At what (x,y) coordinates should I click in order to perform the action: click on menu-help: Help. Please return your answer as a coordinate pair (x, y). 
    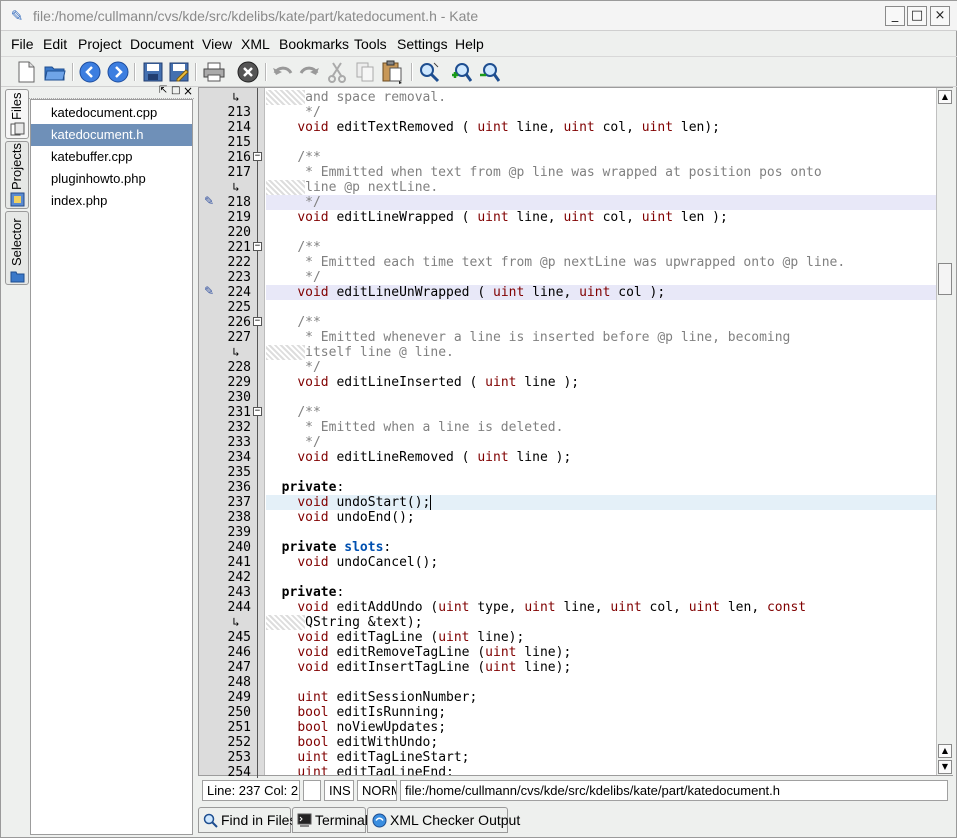
    Looking at the image, I should click on (469, 44).